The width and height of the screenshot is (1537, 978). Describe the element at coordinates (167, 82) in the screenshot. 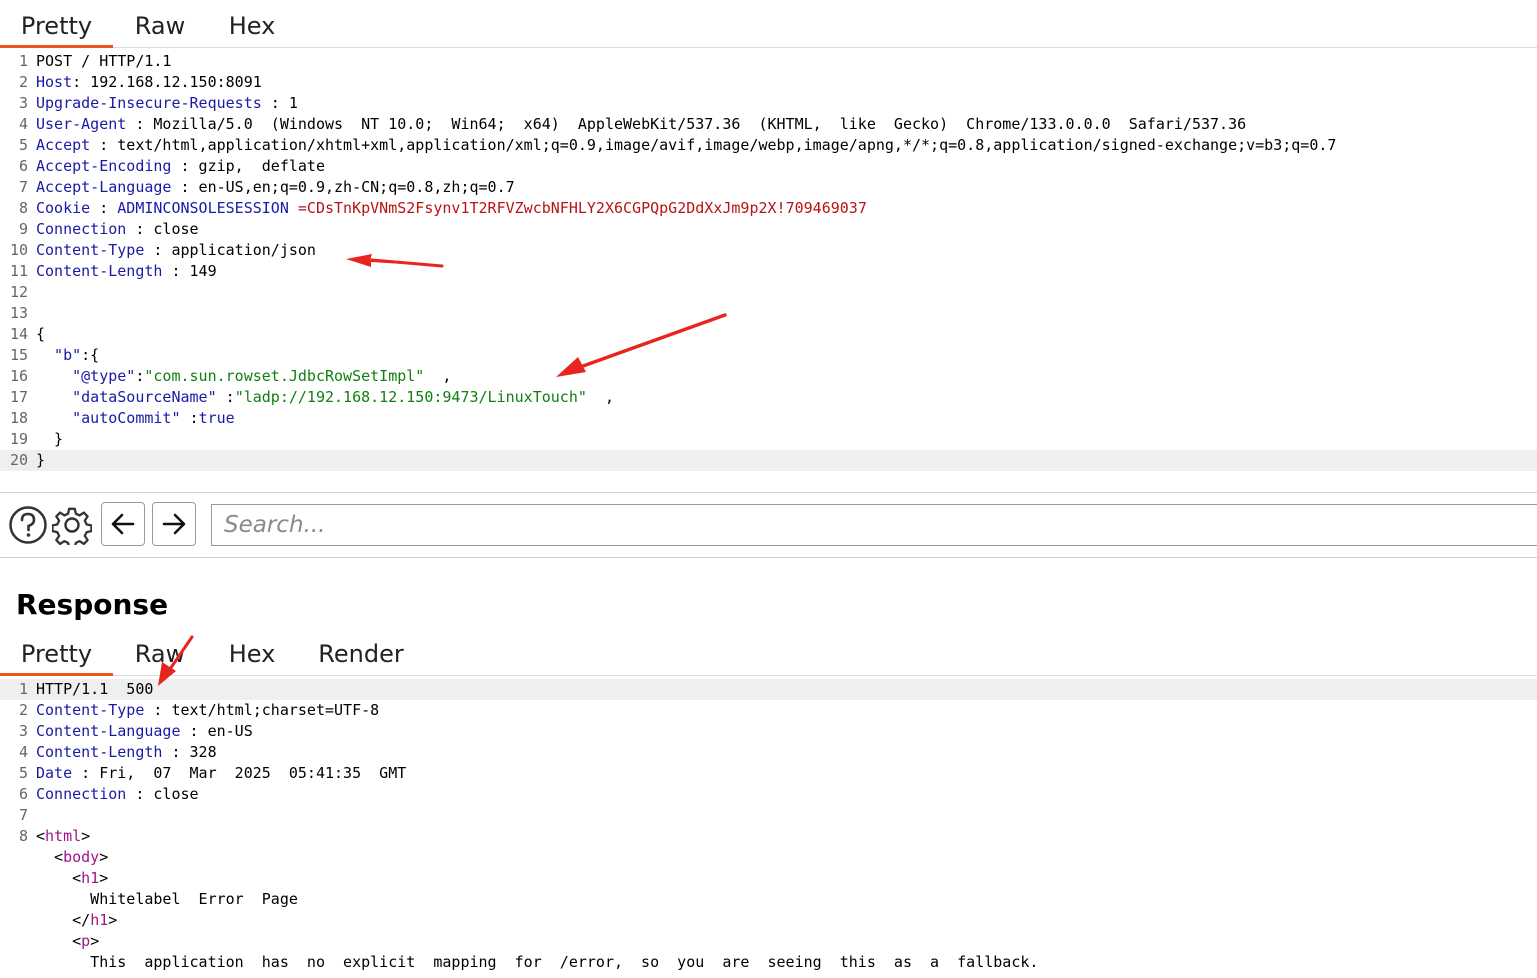

I see `request-token: : 192.168.12.150:8091` at that location.